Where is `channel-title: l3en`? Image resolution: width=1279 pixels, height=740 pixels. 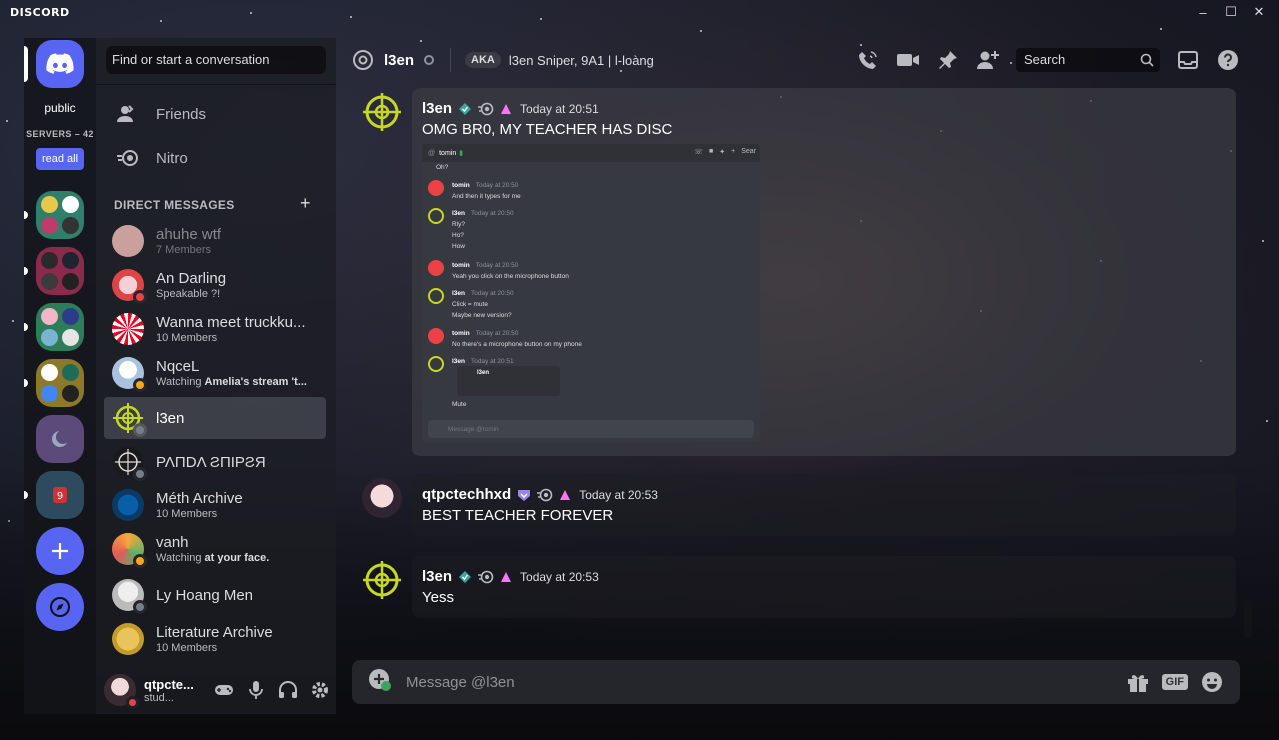 channel-title: l3en is located at coordinates (399, 60).